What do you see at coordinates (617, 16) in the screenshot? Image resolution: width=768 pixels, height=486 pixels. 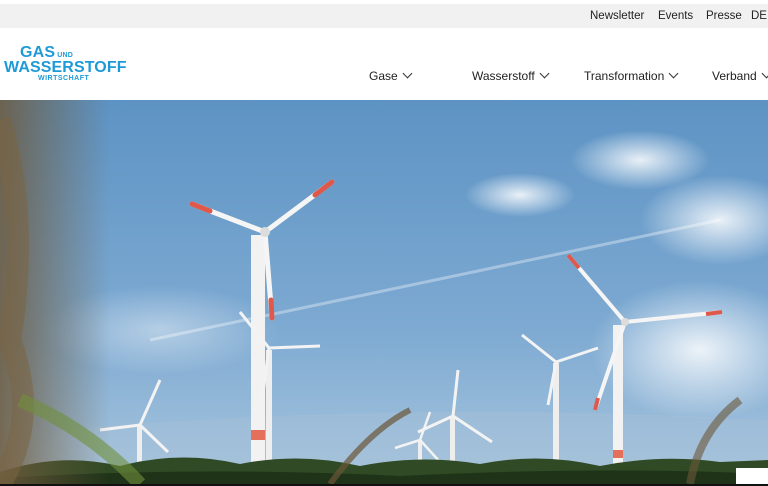 I see `utility-link-newsletter: Newsletter` at bounding box center [617, 16].